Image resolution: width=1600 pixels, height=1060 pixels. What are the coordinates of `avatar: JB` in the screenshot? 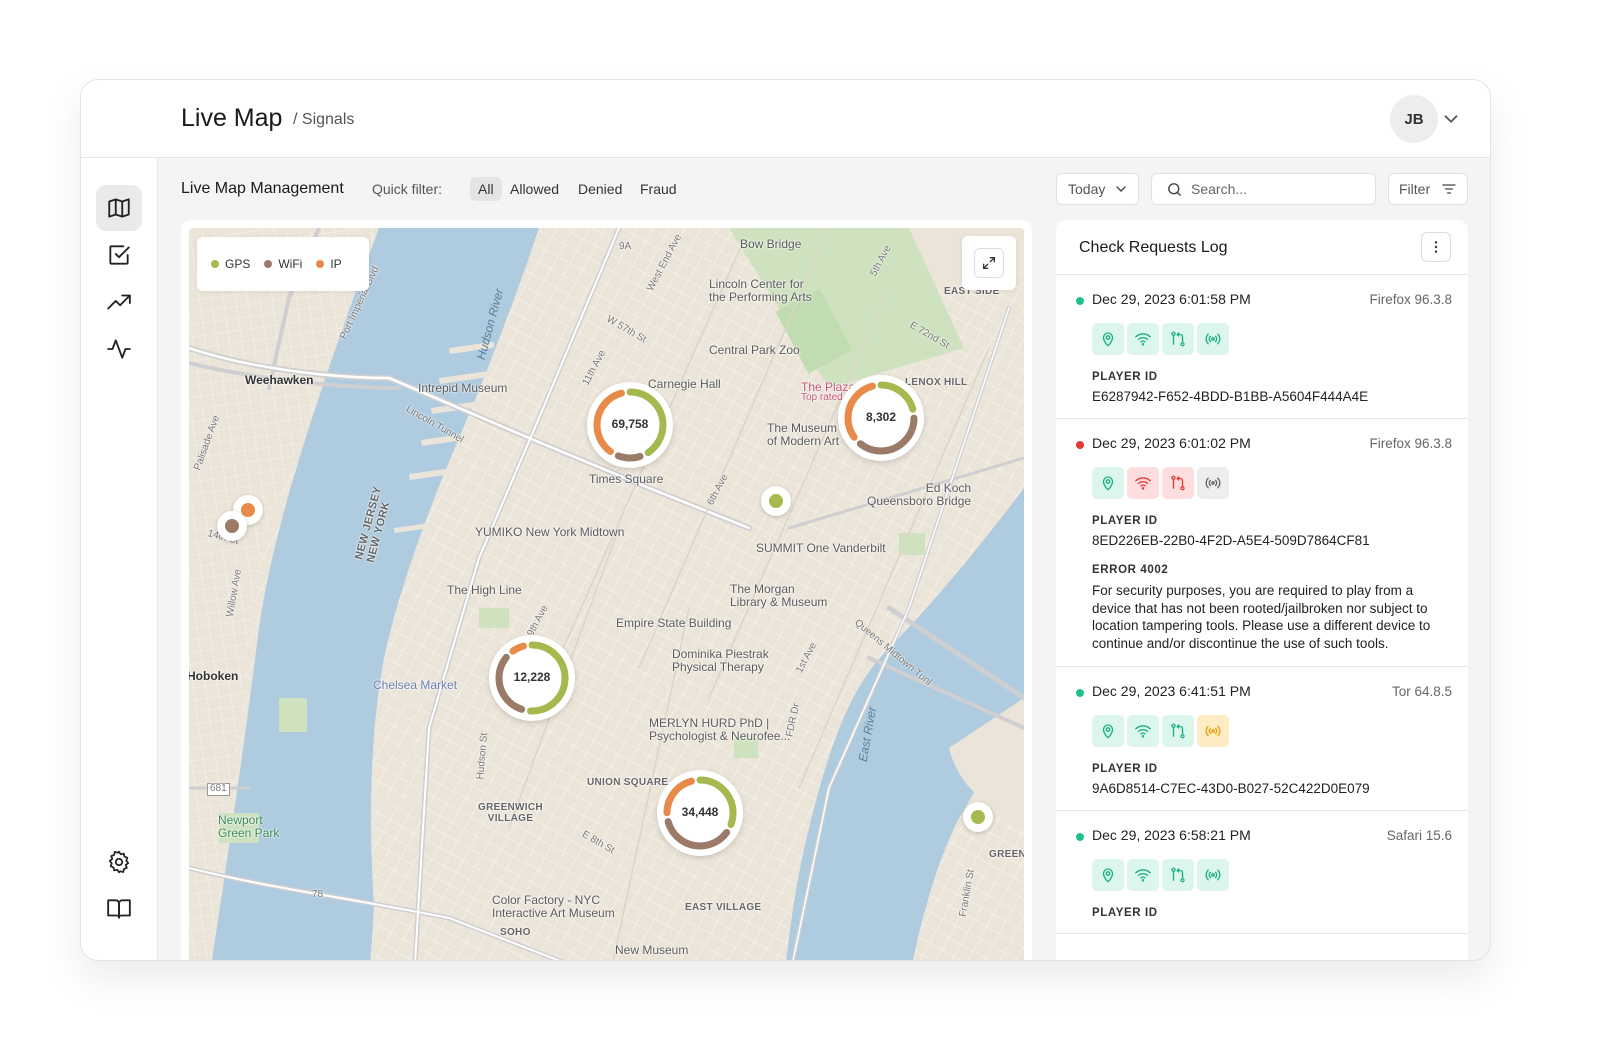 It's located at (1414, 119).